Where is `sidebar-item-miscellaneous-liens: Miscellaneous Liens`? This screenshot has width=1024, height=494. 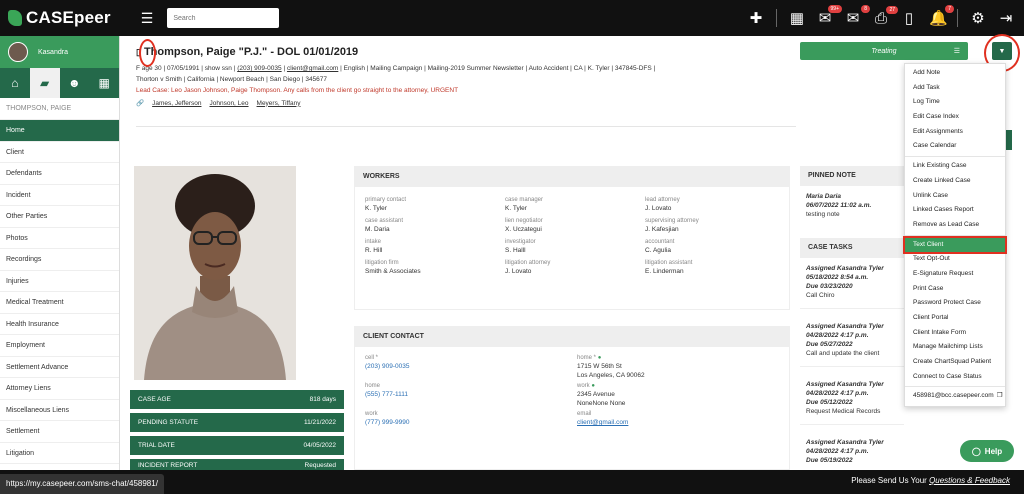
sidebar-item-miscellaneous-liens: Miscellaneous Liens is located at coordinates (59, 410).